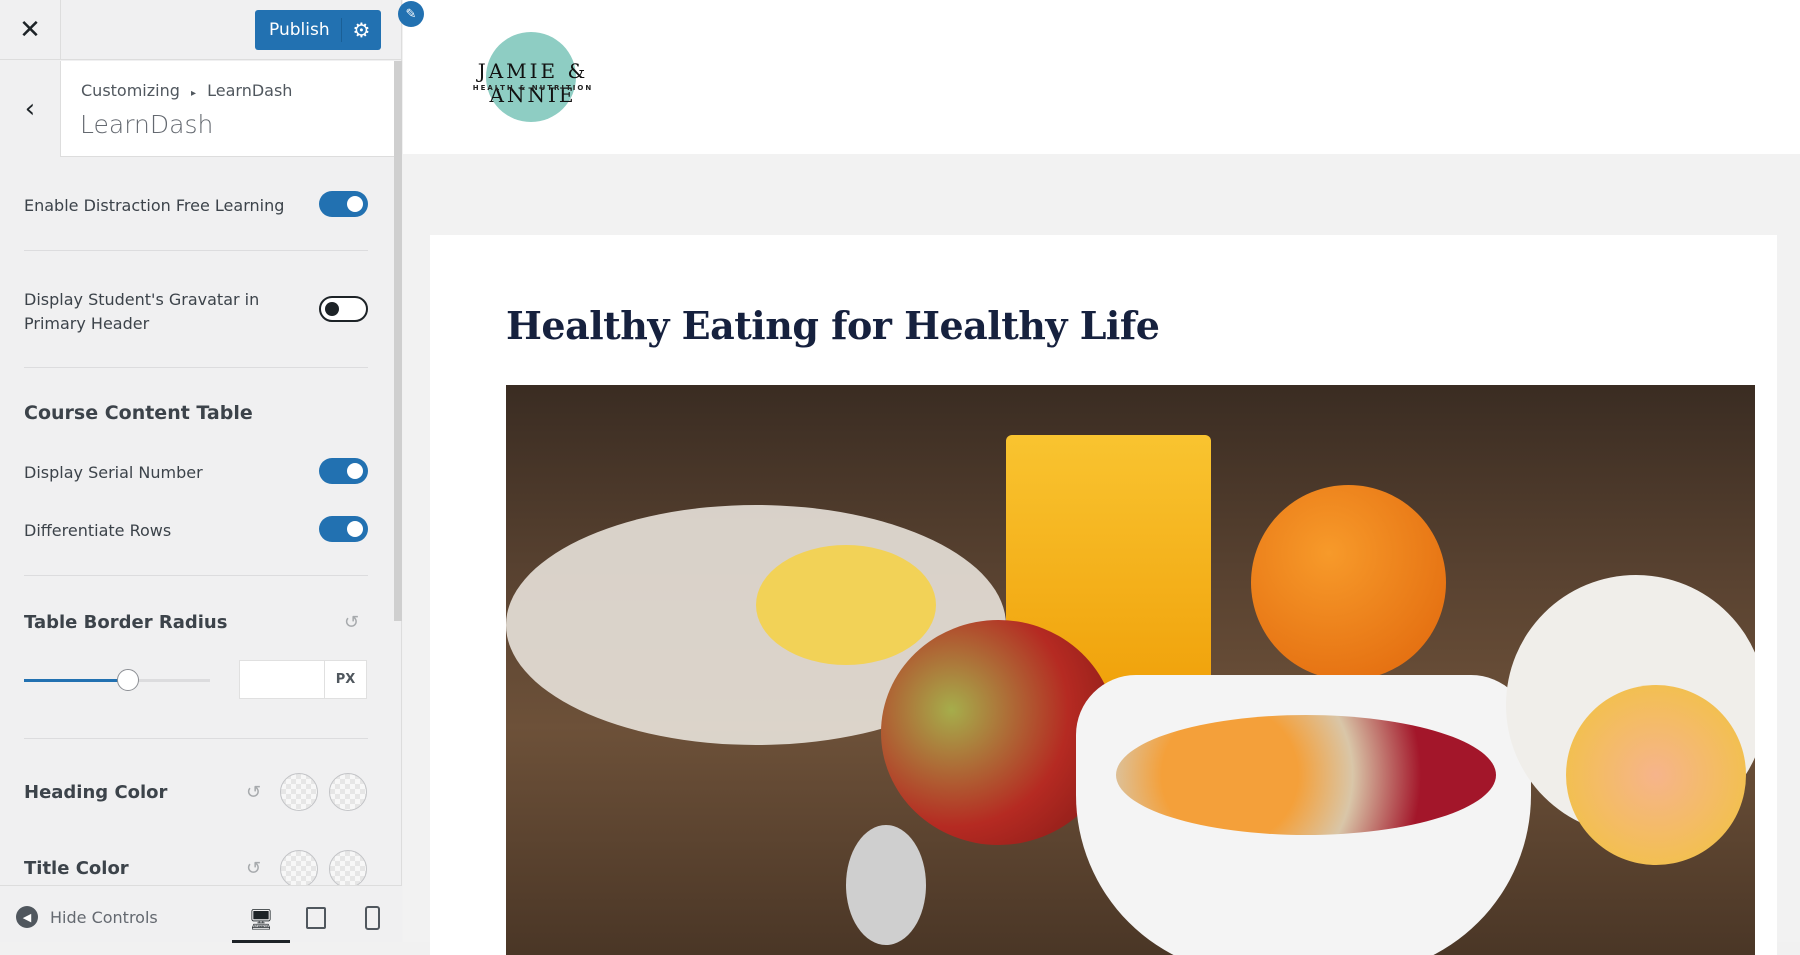 The height and width of the screenshot is (955, 1800). Describe the element at coordinates (196, 529) in the screenshot. I see `control-differentiate-rows: Differentiate Rows` at that location.